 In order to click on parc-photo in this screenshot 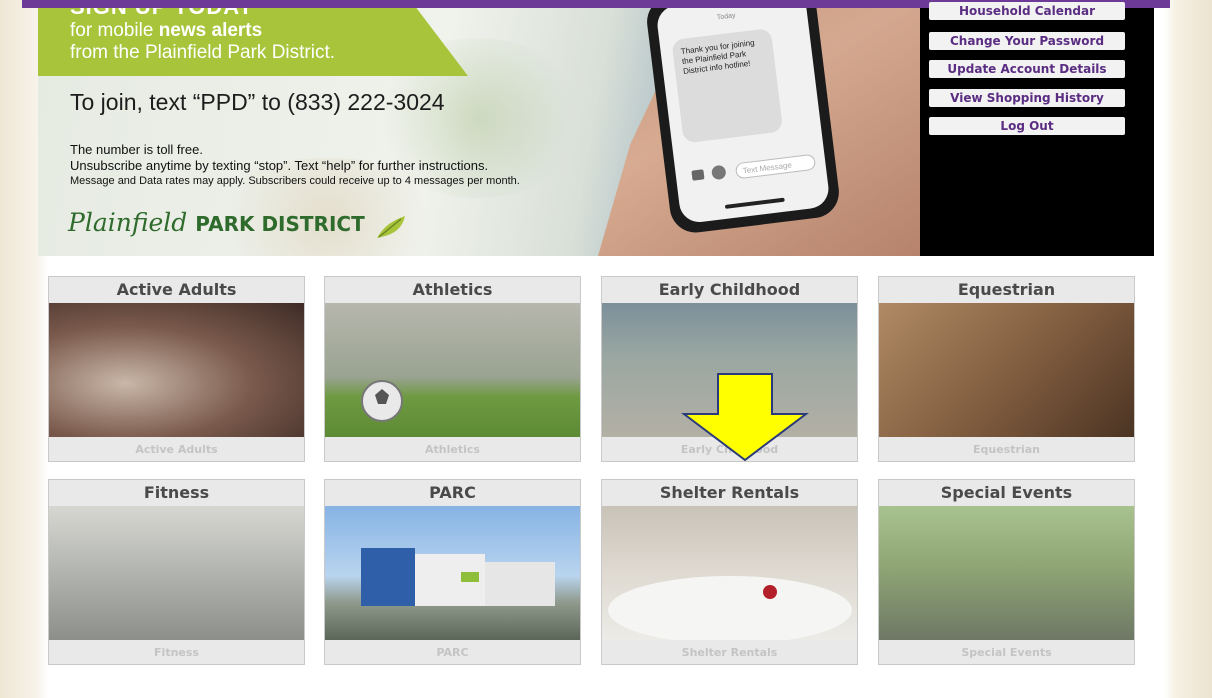, I will do `click(452, 573)`.